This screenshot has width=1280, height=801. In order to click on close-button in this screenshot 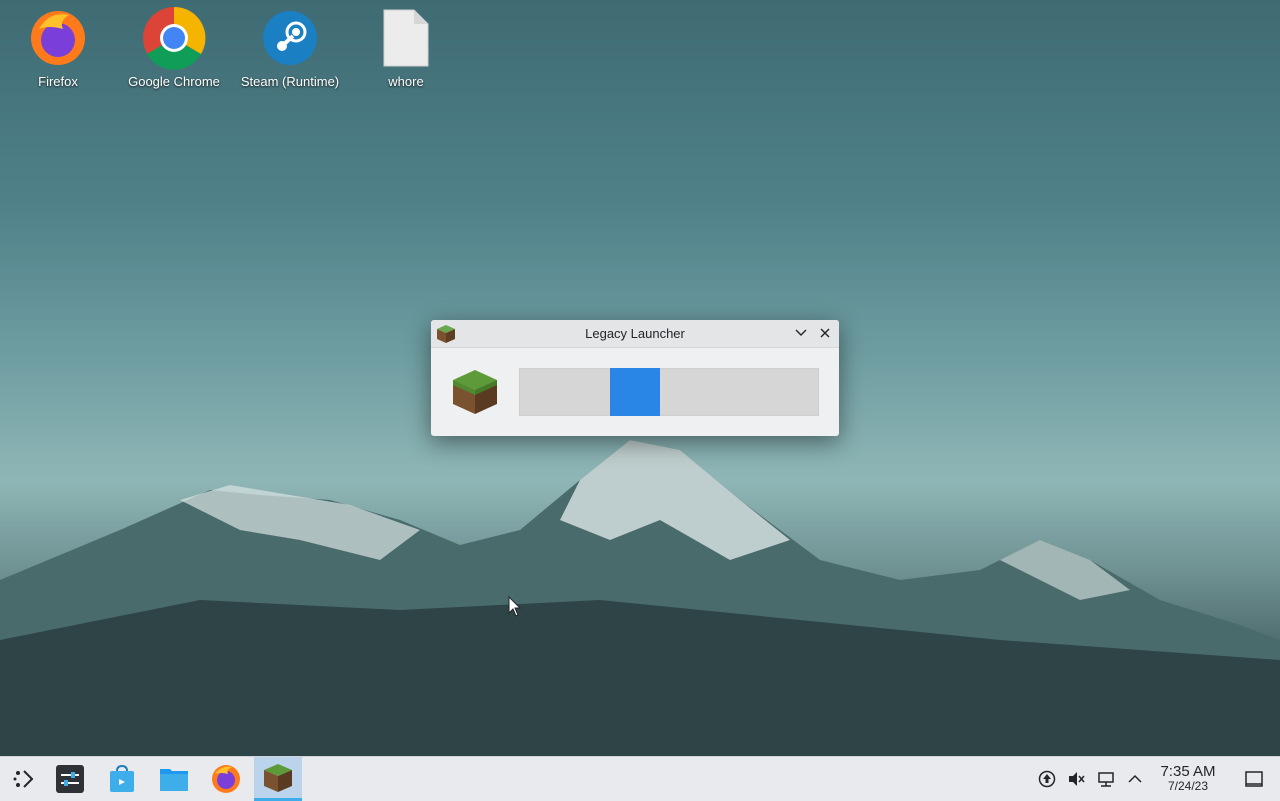, I will do `click(825, 333)`.